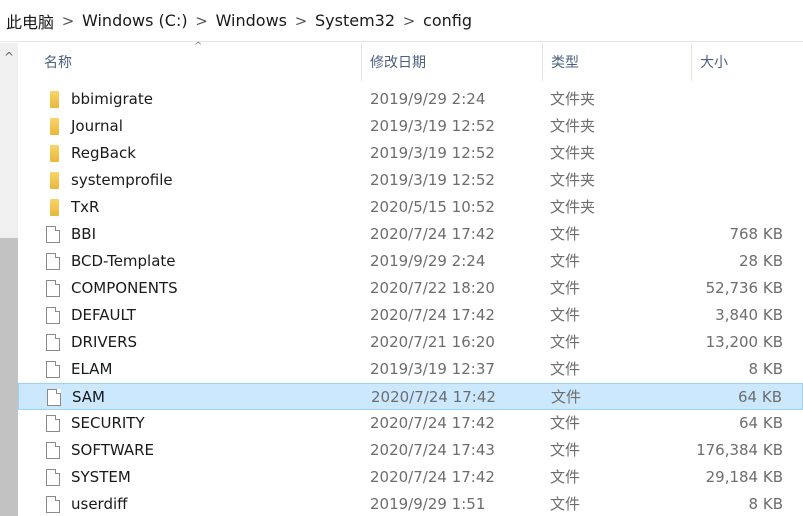  Describe the element at coordinates (122, 180) in the screenshot. I see `file-name: systemprofile` at that location.